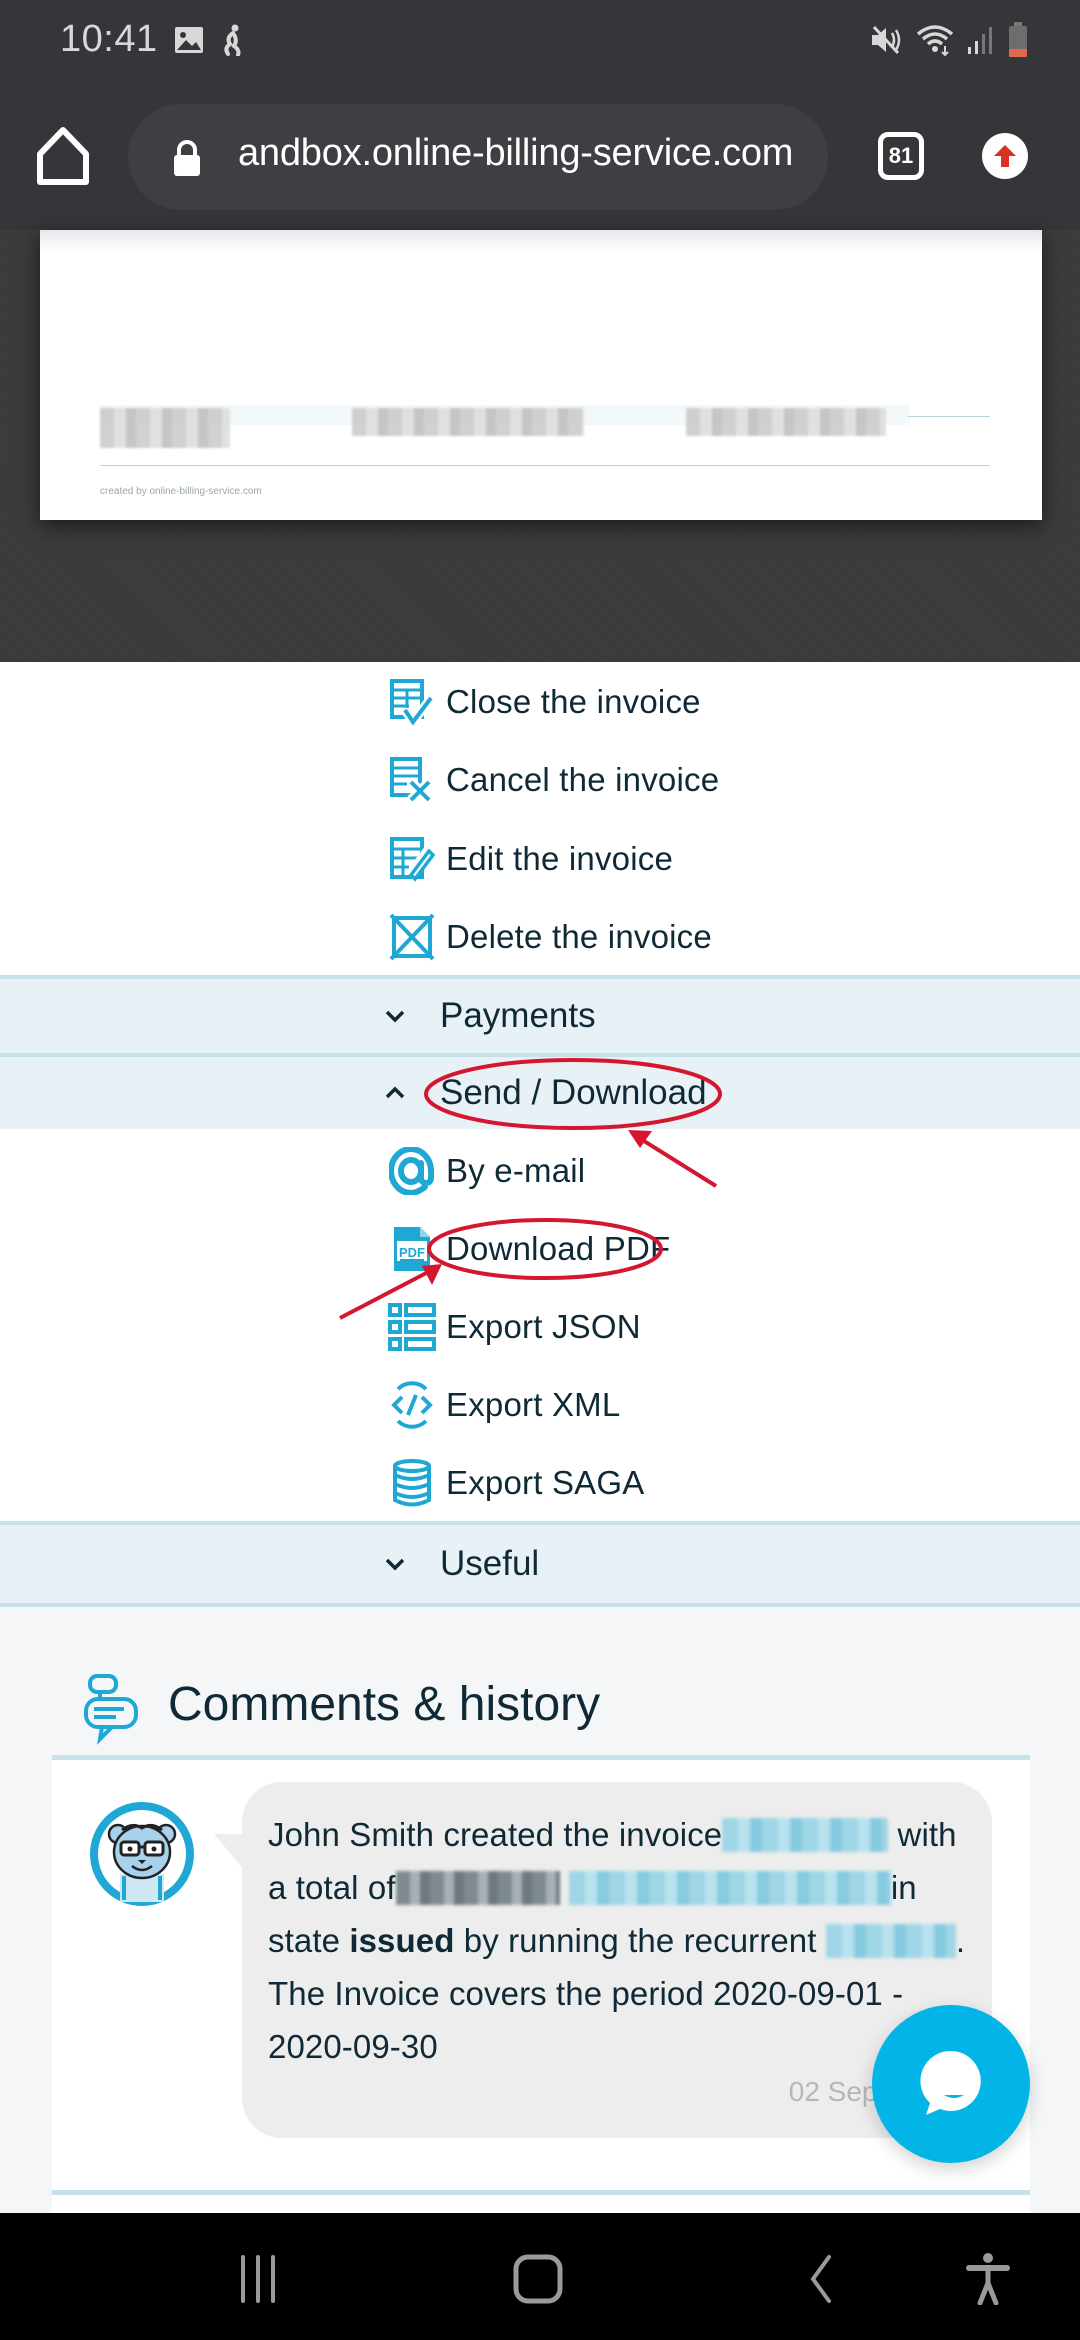 Image resolution: width=1080 pixels, height=2340 pixels. I want to click on export-xml-action: Export XML, so click(504, 1405).